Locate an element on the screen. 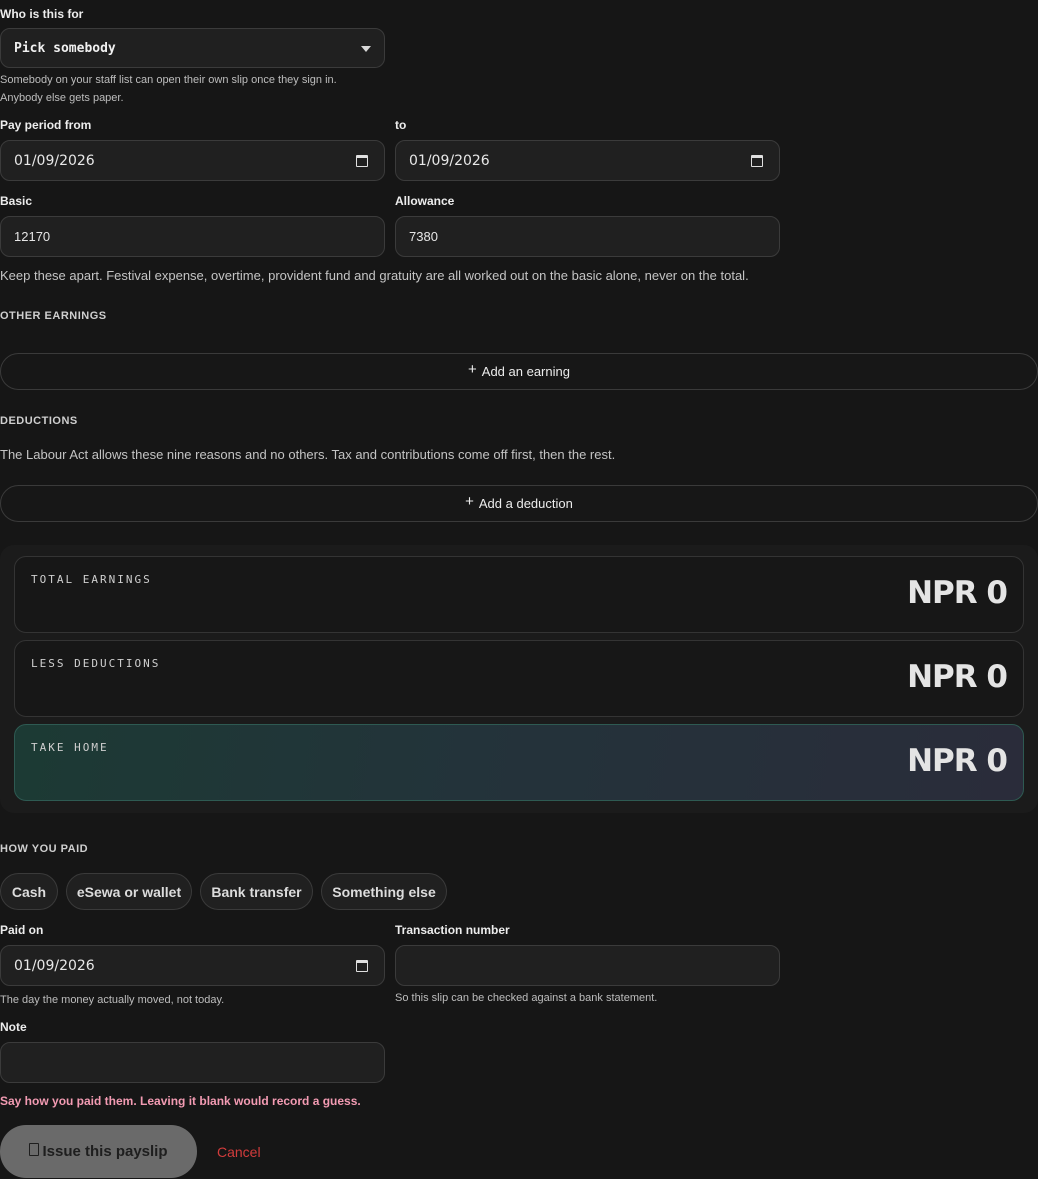  period-from-input: 01/09/2026 is located at coordinates (192, 160).